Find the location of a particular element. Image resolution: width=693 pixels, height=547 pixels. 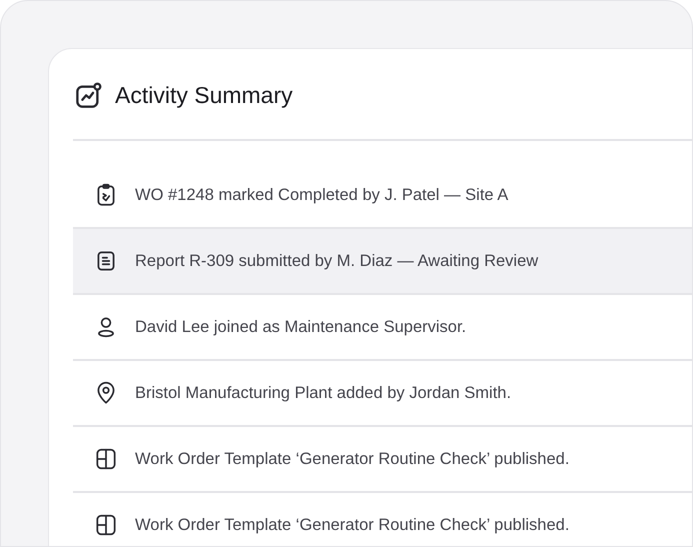

activity-row: Report R-309 submitted by M. Diaz — Awaiting Review is located at coordinates (382, 262).